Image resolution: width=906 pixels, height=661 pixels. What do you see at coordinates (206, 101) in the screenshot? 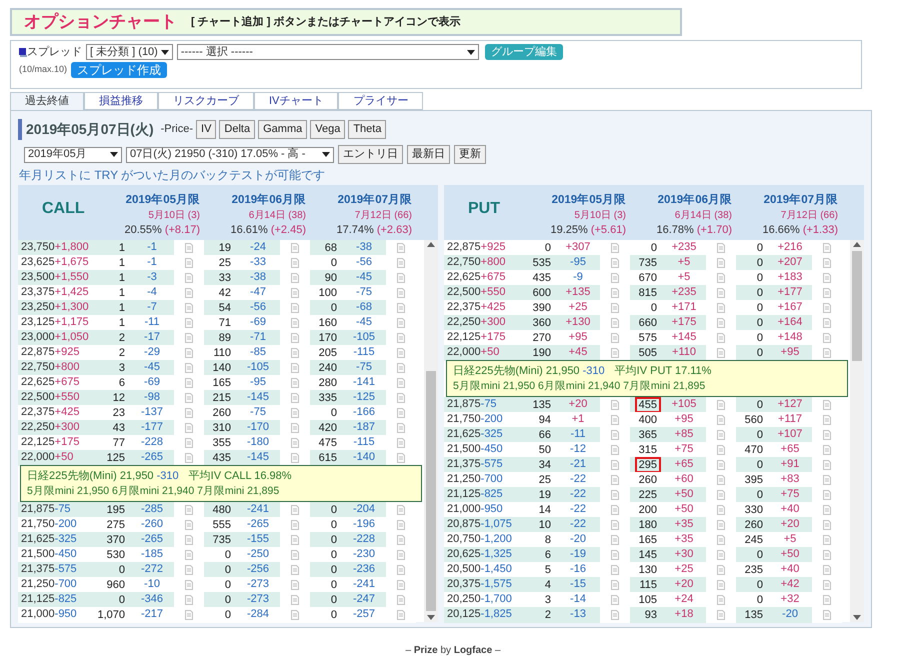
I see `tab: リスクカーブ` at bounding box center [206, 101].